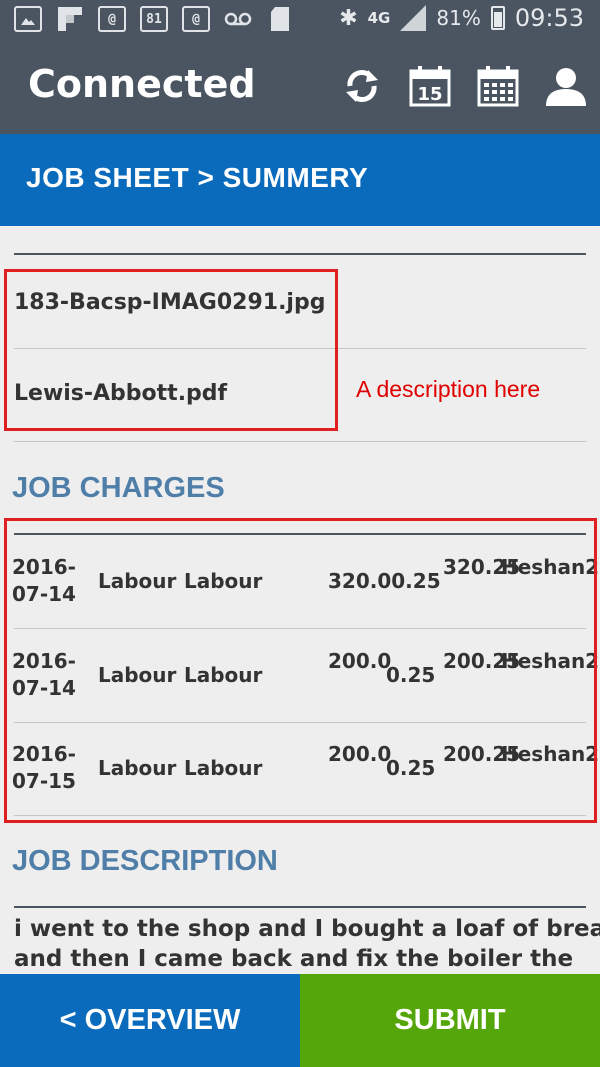 This screenshot has height=1067, width=600. I want to click on battery-icon, so click(497, 18).